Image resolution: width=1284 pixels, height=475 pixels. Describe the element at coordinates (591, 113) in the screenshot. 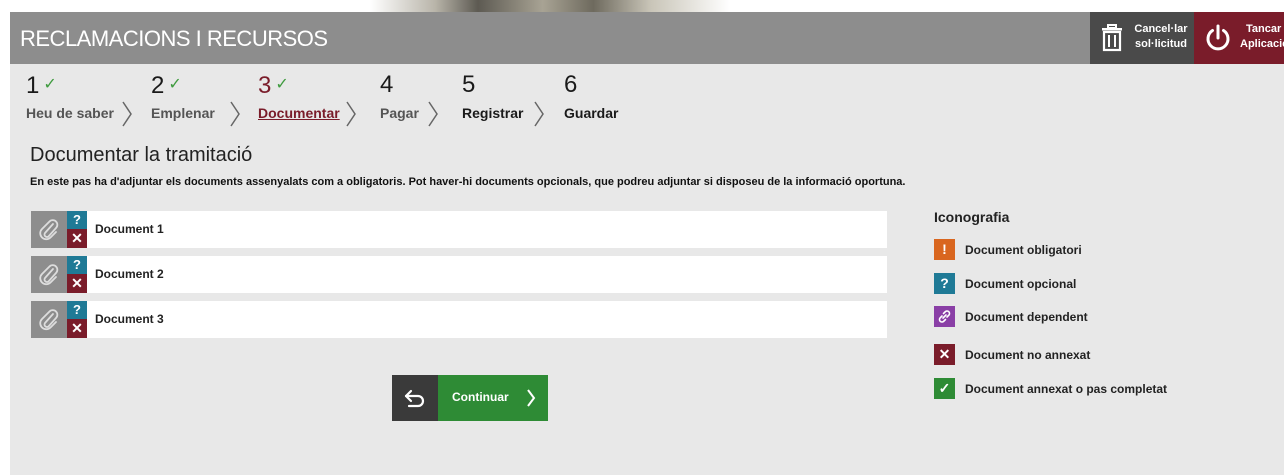

I see `step-6-label: Guardar` at that location.